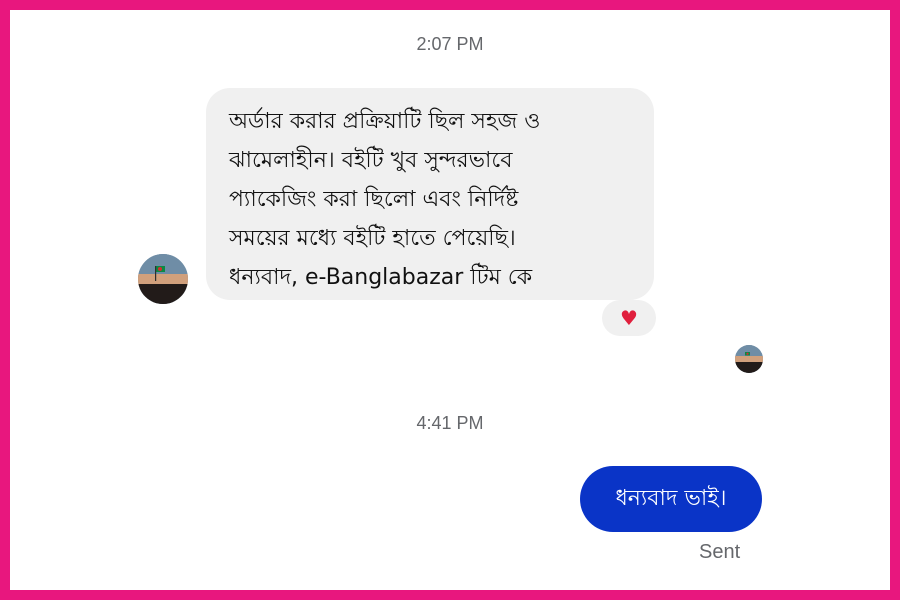 Image resolution: width=900 pixels, height=600 pixels. I want to click on contact-avatar, so click(163, 279).